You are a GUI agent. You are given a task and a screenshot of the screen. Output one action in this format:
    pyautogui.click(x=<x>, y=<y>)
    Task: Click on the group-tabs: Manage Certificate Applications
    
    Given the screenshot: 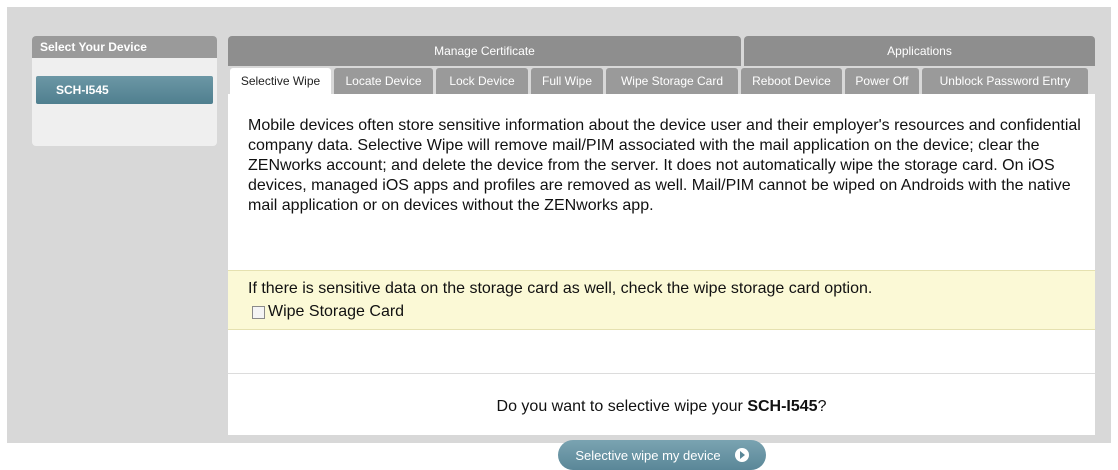 What is the action you would take?
    pyautogui.click(x=661, y=51)
    